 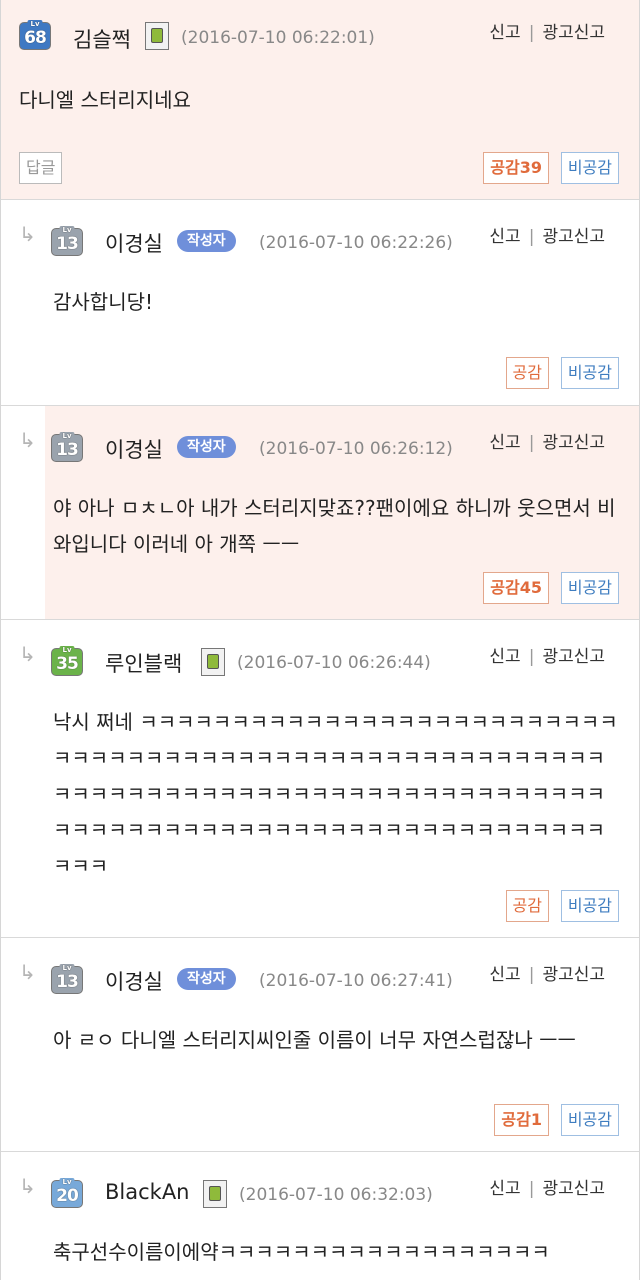 What do you see at coordinates (103, 302) in the screenshot?
I see `comment-body: 감사합니당!` at bounding box center [103, 302].